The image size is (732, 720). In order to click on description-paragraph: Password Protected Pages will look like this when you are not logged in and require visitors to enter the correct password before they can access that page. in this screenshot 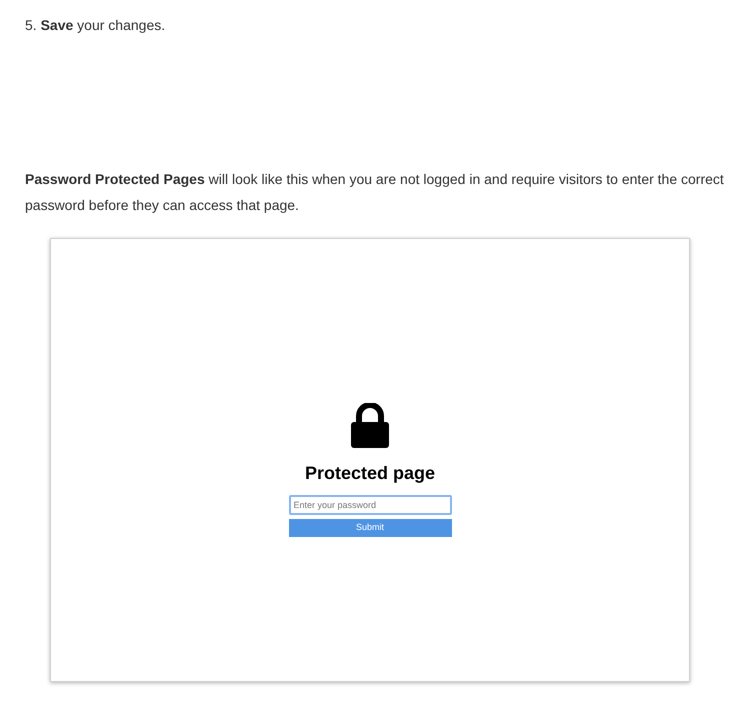, I will do `click(375, 192)`.